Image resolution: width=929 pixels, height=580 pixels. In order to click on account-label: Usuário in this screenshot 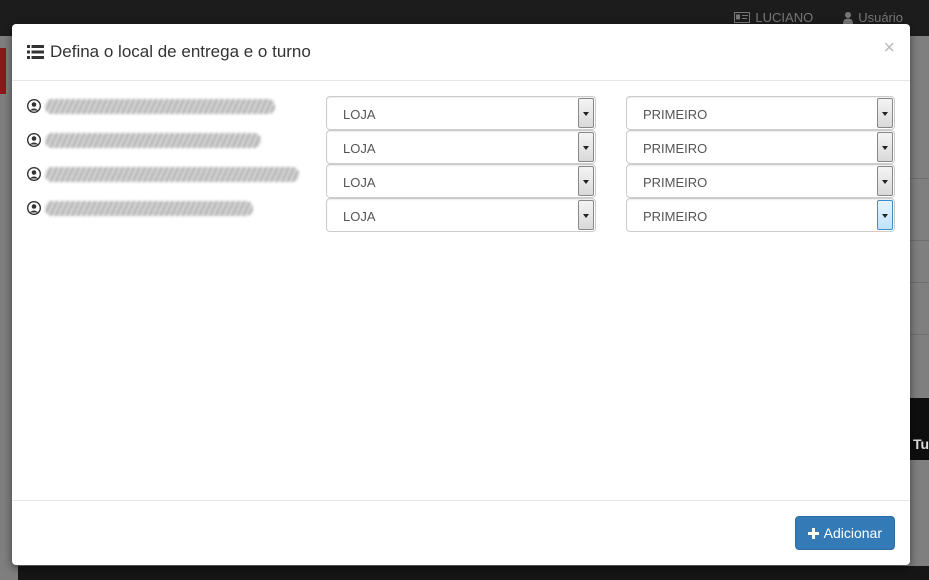, I will do `click(880, 17)`.